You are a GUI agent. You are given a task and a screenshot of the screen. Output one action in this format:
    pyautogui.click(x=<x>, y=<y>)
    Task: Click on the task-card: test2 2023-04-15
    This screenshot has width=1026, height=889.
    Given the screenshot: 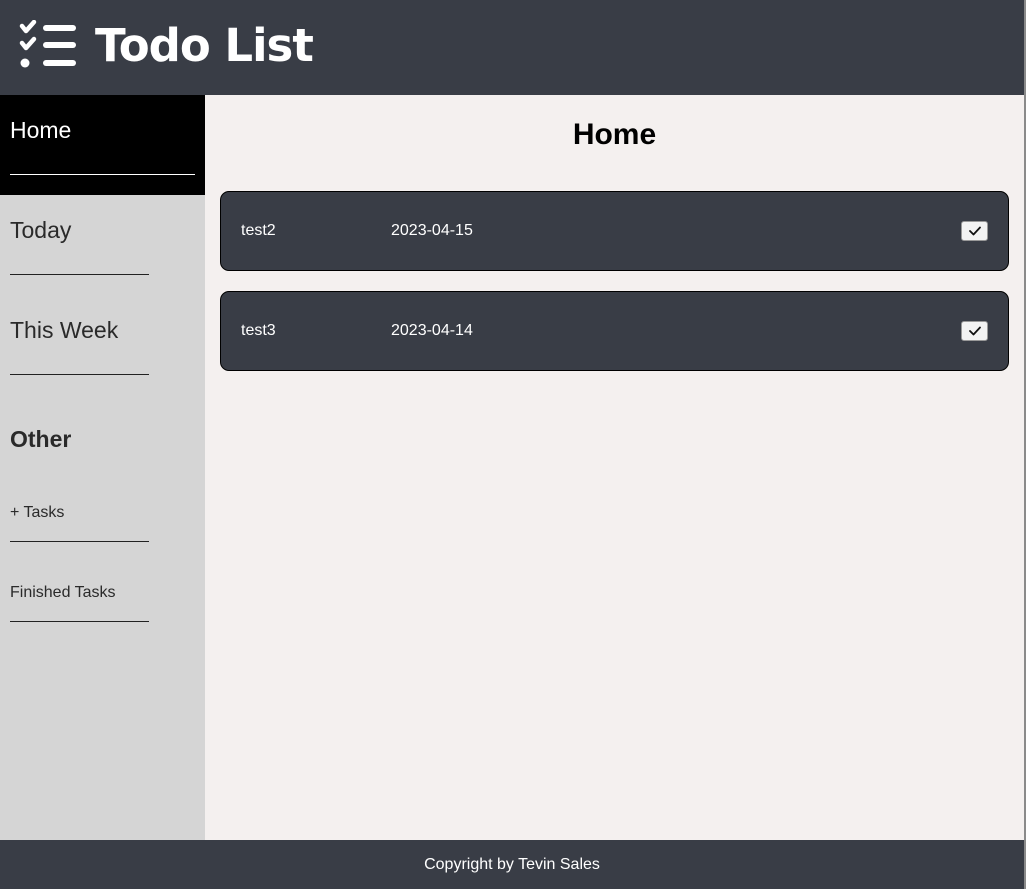 What is the action you would take?
    pyautogui.click(x=614, y=231)
    